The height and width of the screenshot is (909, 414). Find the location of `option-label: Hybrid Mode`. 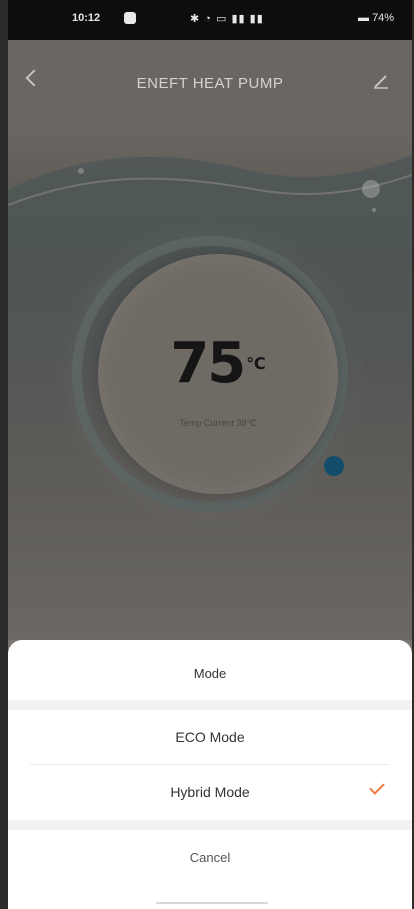

option-label: Hybrid Mode is located at coordinates (210, 792).